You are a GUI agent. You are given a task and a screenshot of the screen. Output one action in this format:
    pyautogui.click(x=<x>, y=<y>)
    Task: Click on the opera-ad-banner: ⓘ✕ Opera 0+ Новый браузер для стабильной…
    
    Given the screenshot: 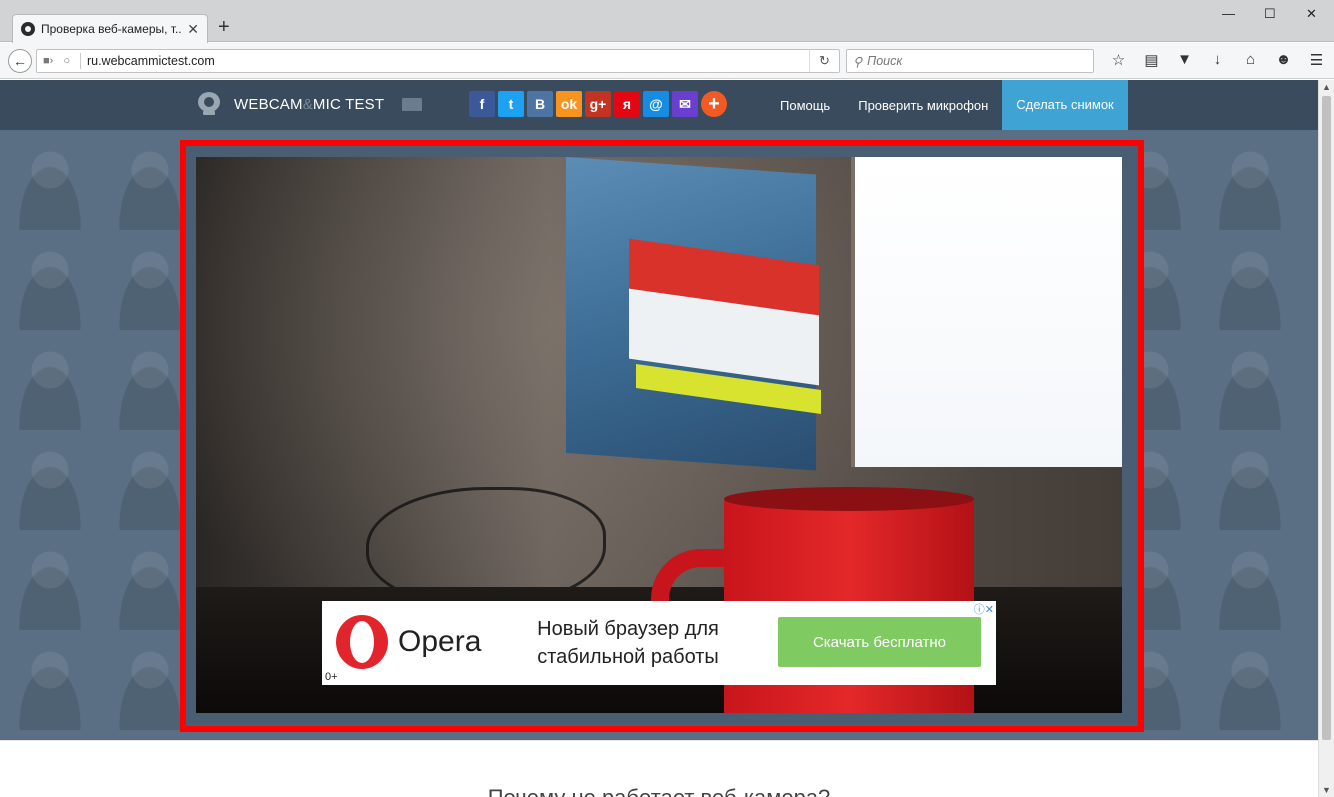 What is the action you would take?
    pyautogui.click(x=659, y=643)
    